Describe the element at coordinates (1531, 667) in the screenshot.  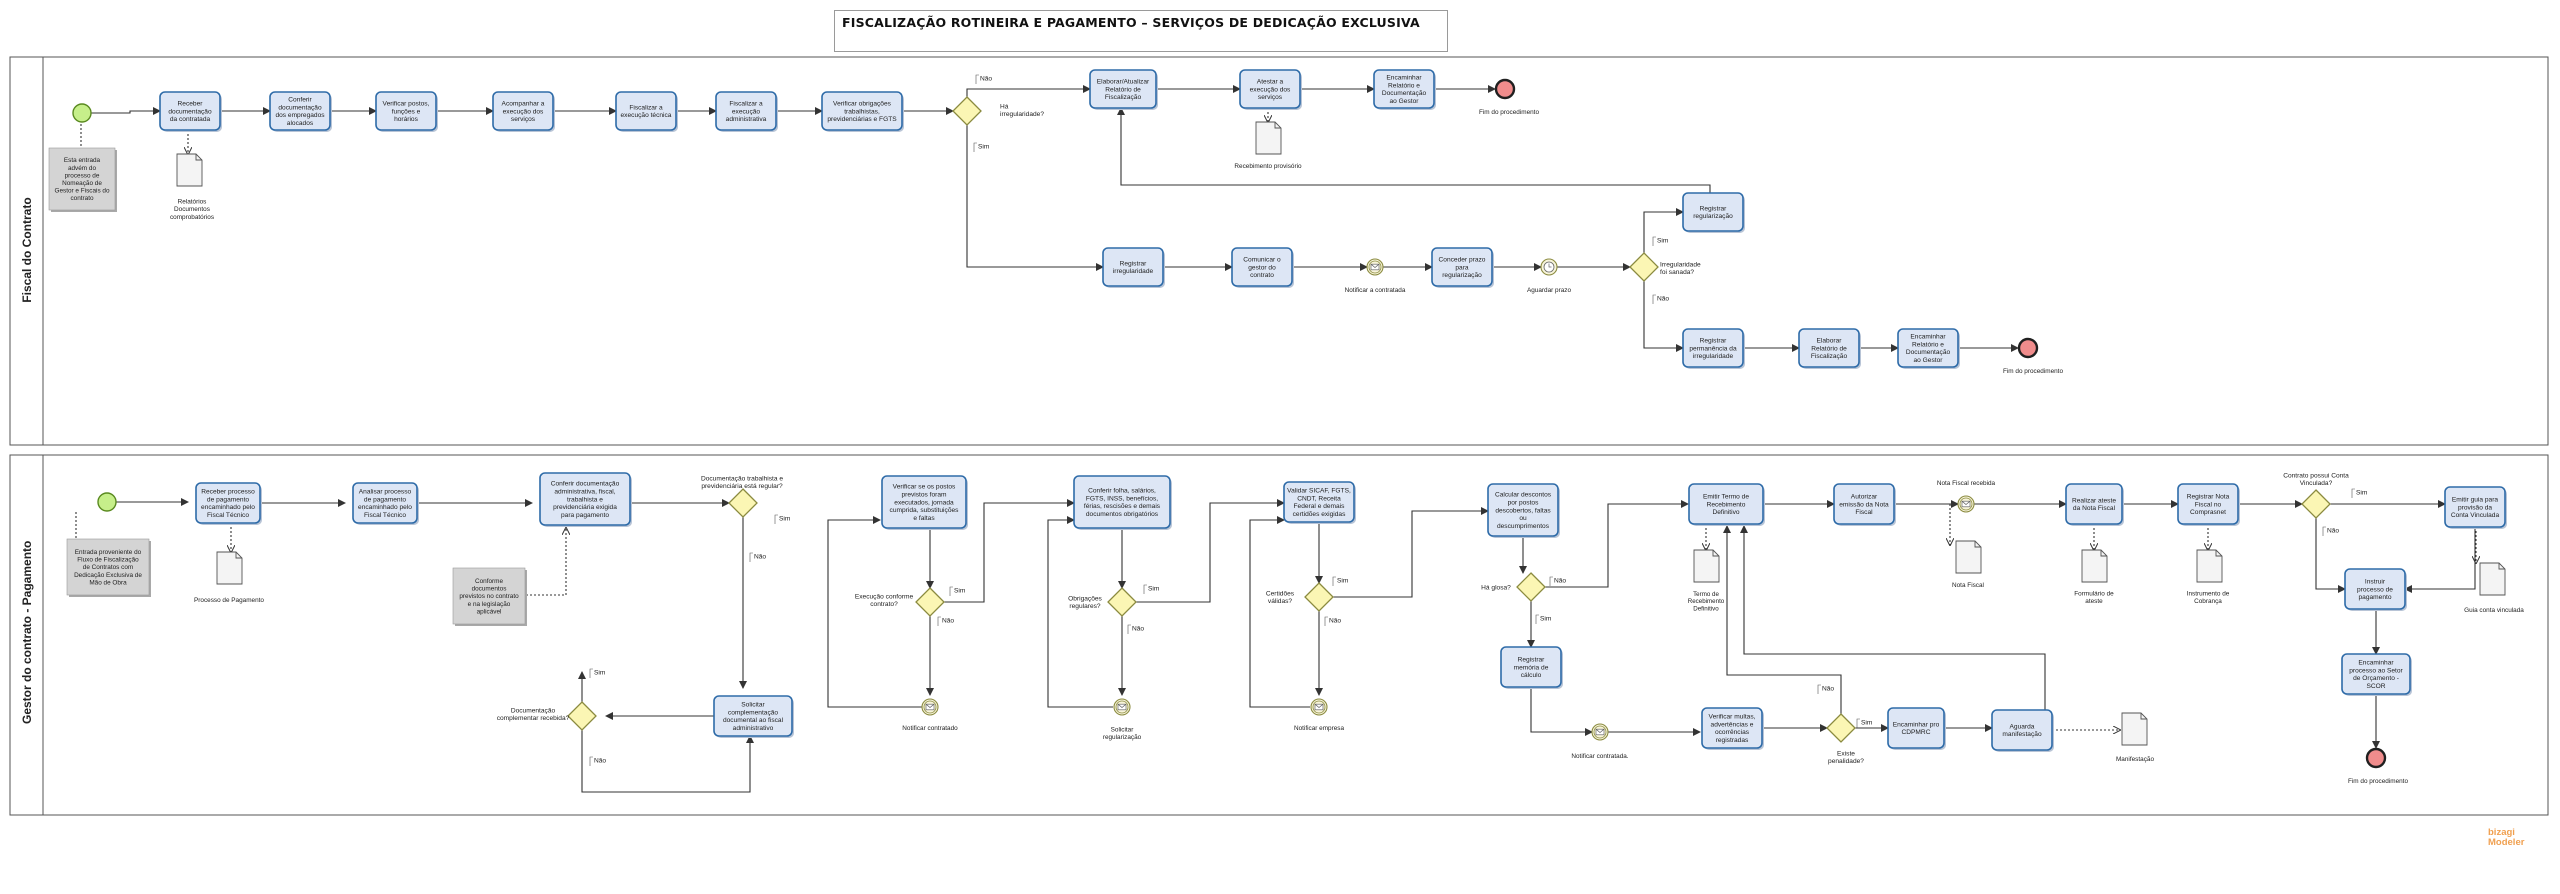
I see `task-gestor-9: Registrar memória de cálculo` at that location.